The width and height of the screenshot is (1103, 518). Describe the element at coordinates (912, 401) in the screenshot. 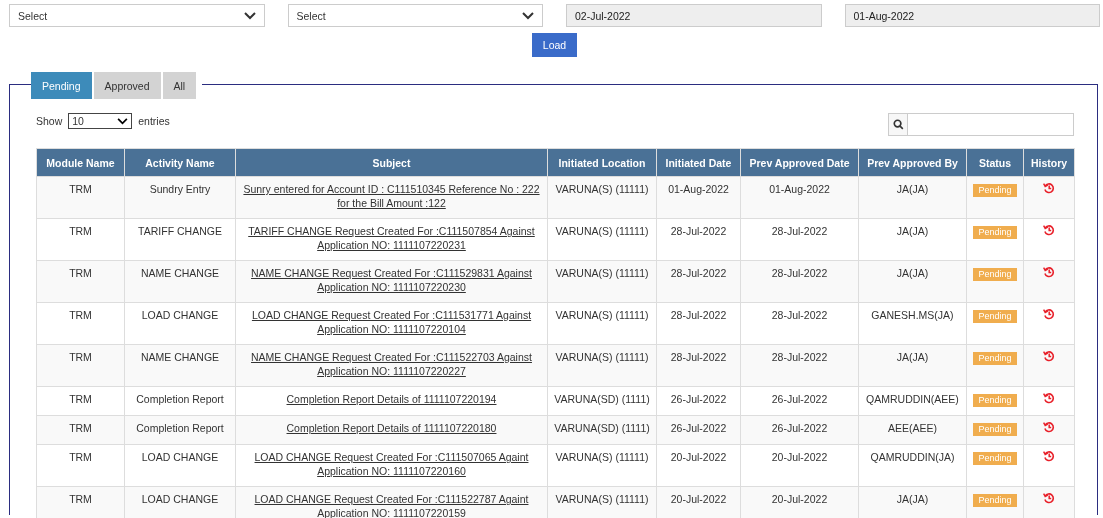

I see `table-cell: QAMRUDDIN(AEE)` at that location.